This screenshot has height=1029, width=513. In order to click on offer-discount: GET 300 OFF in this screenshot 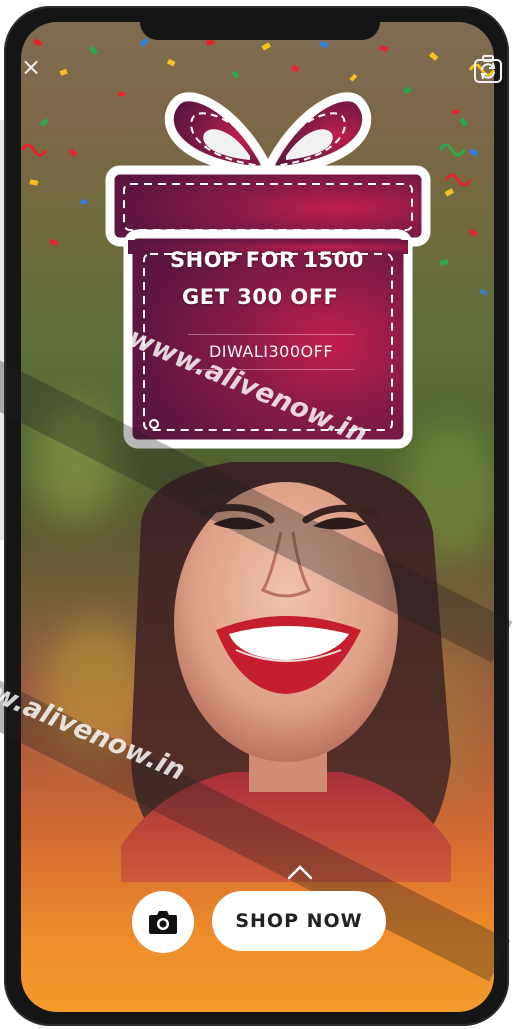, I will do `click(260, 297)`.